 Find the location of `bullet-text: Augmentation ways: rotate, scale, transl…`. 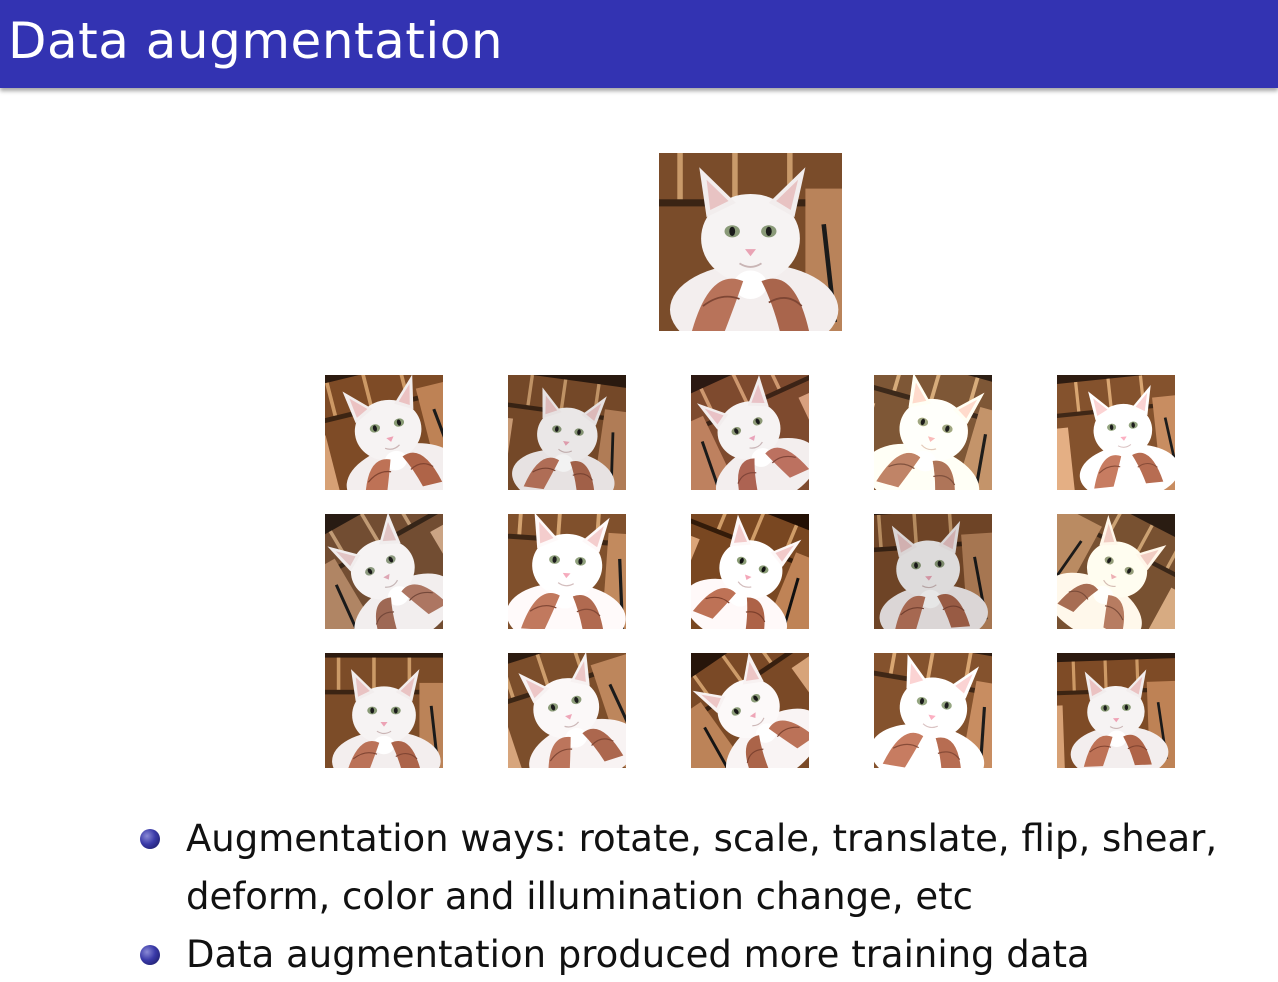

bullet-text: Augmentation ways: rotate, scale, transl… is located at coordinates (702, 867).